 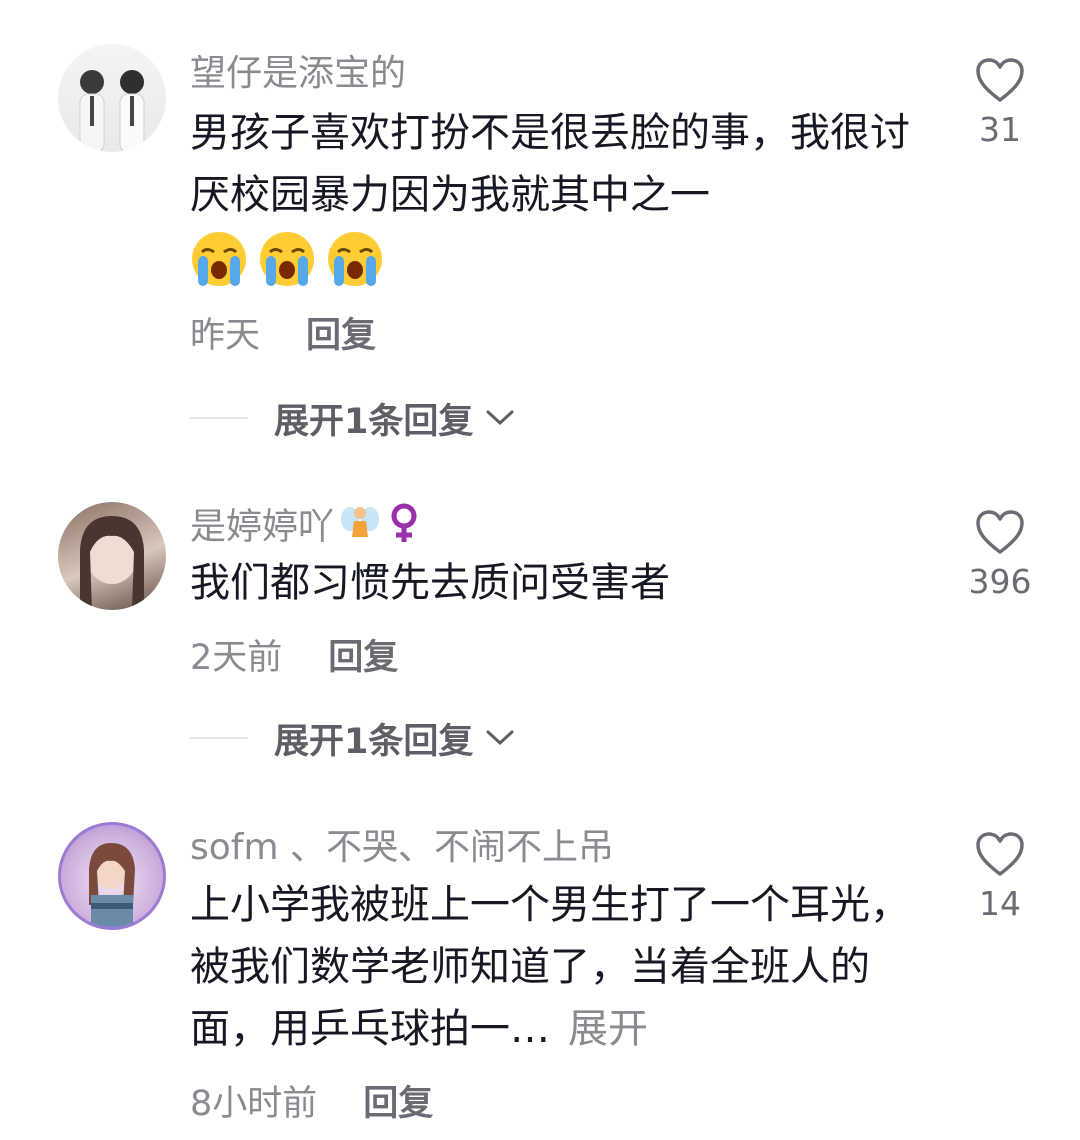 I want to click on female-sign-icon, so click(x=404, y=528).